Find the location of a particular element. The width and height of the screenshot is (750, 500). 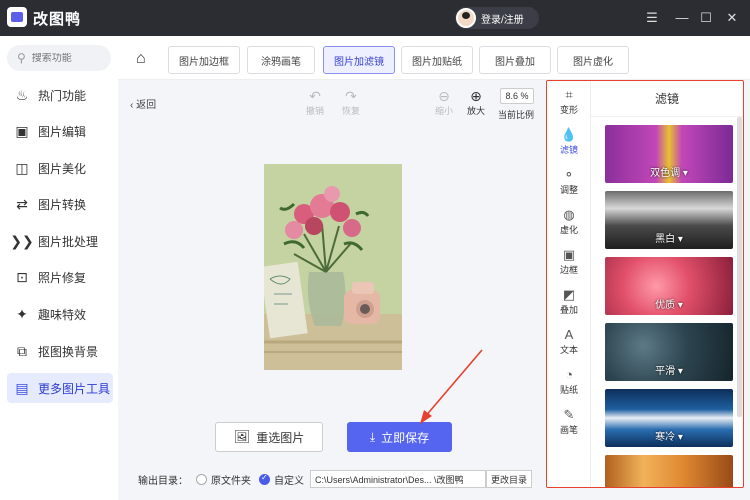

overlay-icon: ◩ is located at coordinates (569, 294).